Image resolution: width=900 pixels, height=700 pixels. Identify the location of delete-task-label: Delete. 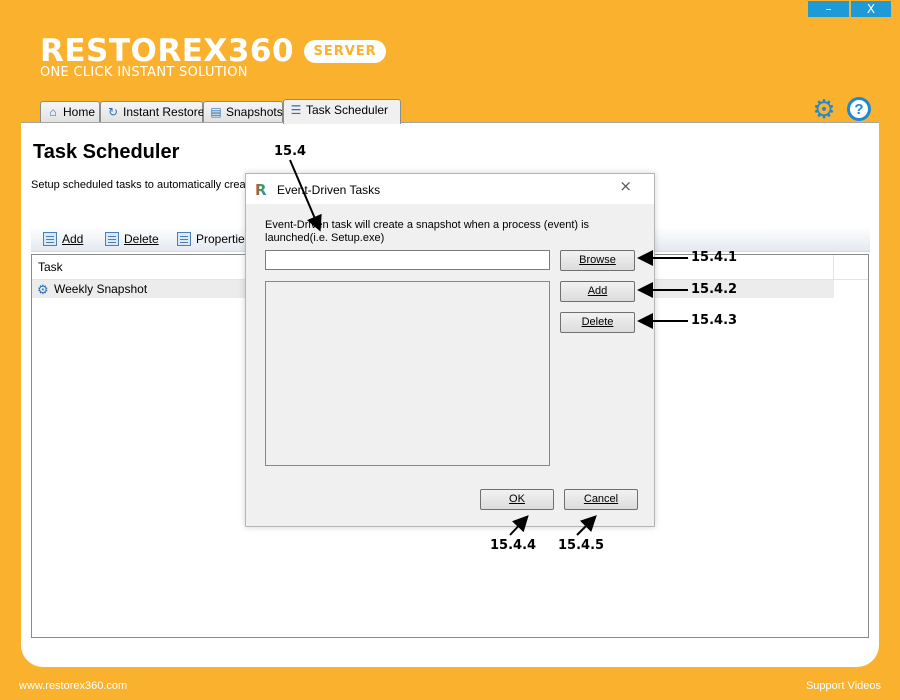
(141, 239).